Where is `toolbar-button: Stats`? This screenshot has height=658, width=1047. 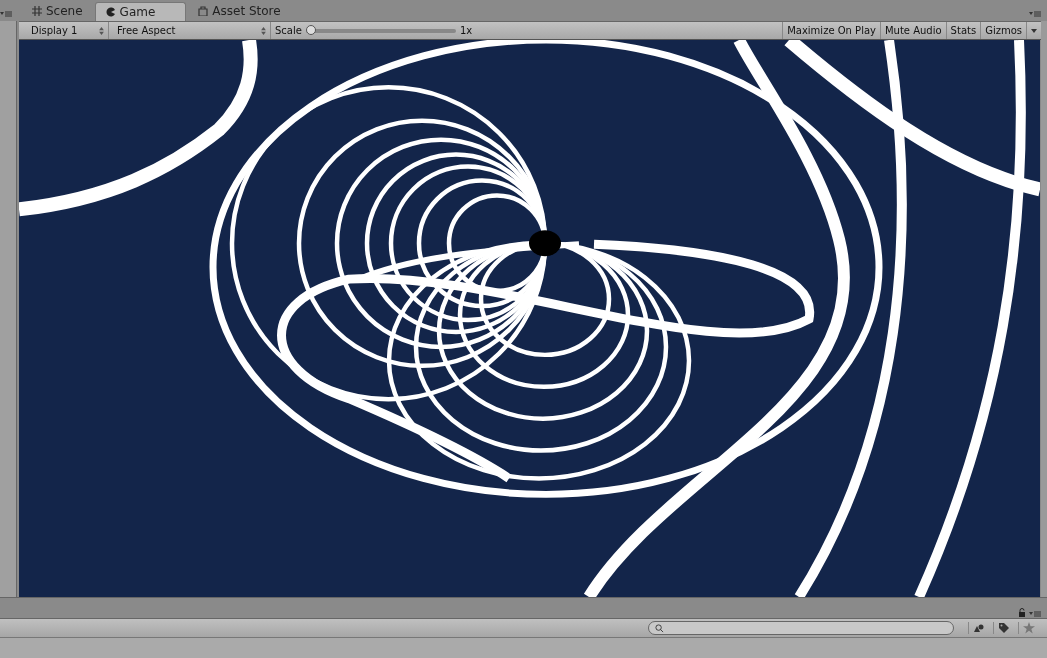 toolbar-button: Stats is located at coordinates (963, 30).